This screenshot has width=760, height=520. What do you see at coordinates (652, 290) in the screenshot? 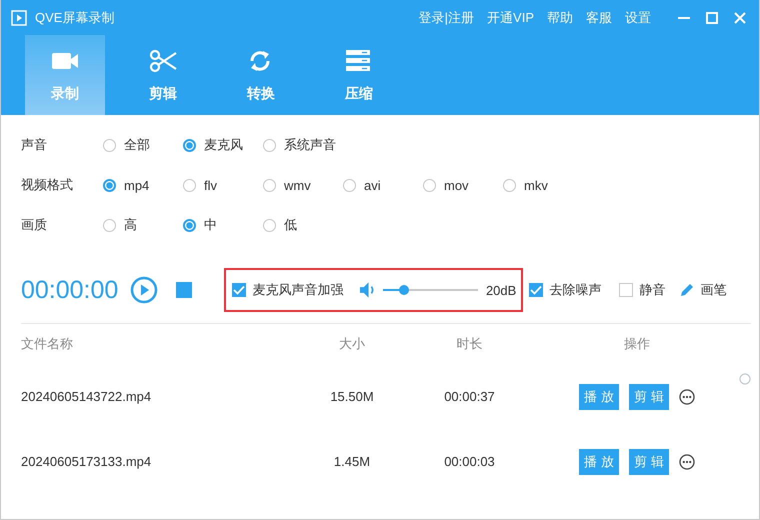
I see `checkbox-label: 静音` at bounding box center [652, 290].